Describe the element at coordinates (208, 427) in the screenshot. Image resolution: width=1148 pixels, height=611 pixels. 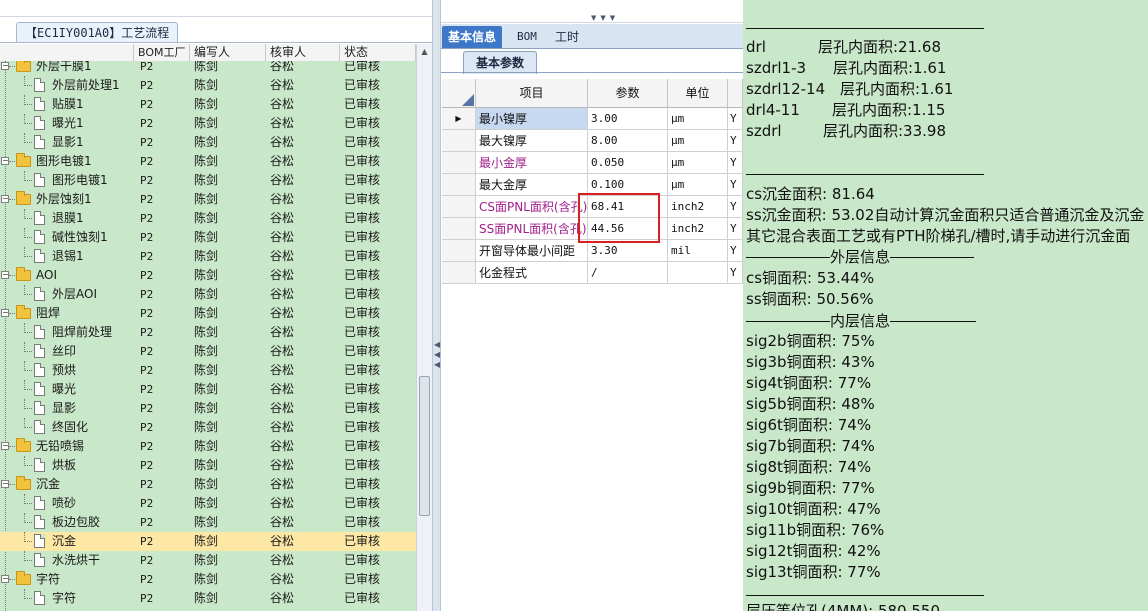
I see `tree-leaf-row: 终固化 P2 陈剑 谷松 已审核` at that location.